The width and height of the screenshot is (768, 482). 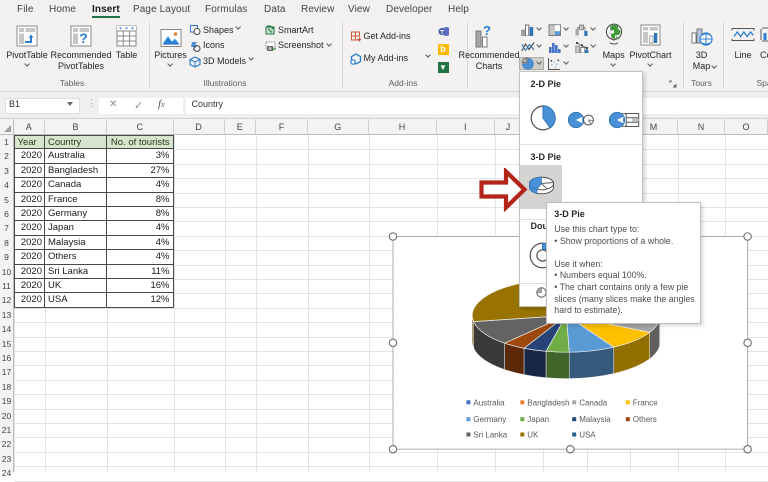 I want to click on svg-text: Germany, so click(x=489, y=419).